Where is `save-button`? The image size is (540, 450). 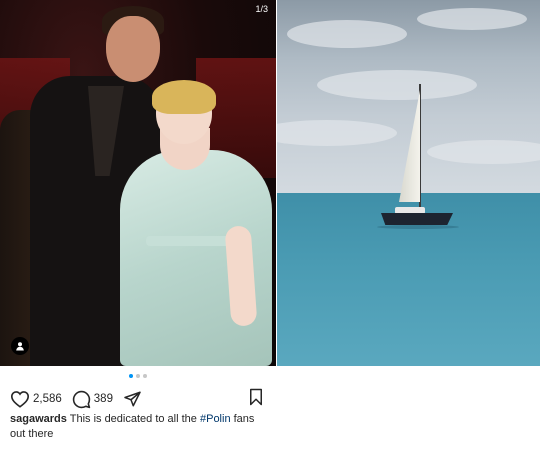 save-button is located at coordinates (256, 399).